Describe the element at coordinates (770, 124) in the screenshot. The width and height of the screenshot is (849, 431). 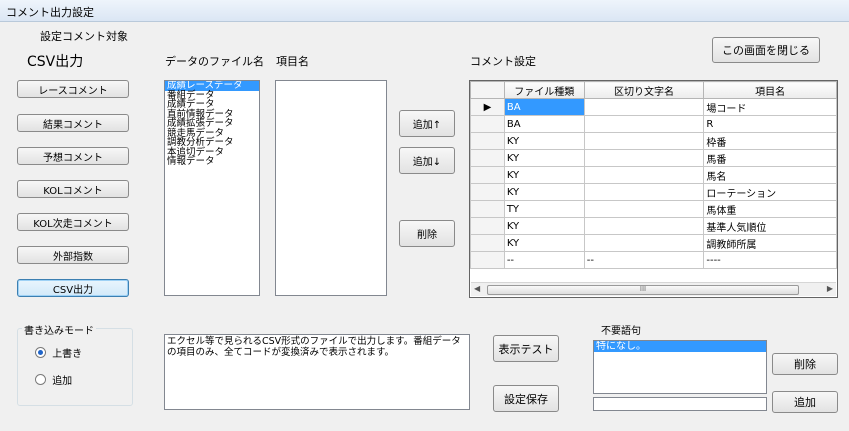
I see `cell-item-name: R` at that location.